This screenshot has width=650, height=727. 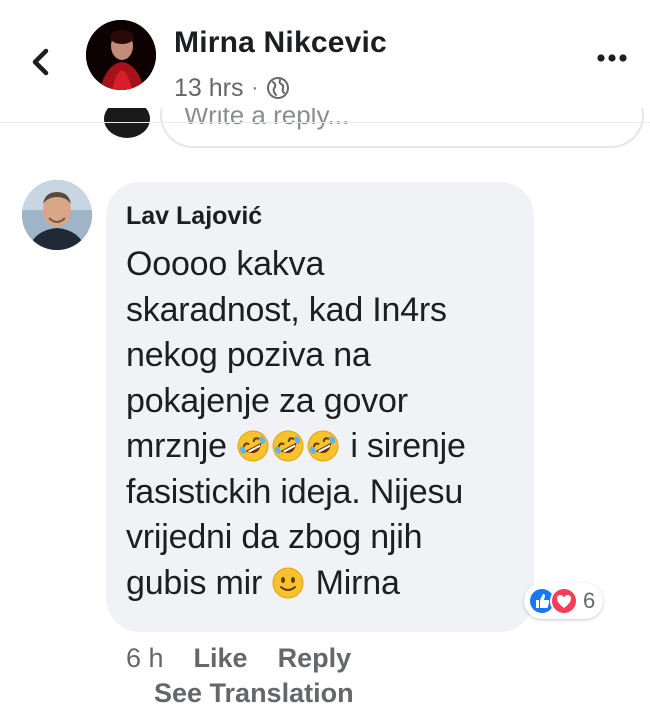 I want to click on comment-line: vrijedni da zbog njih, so click(x=274, y=537).